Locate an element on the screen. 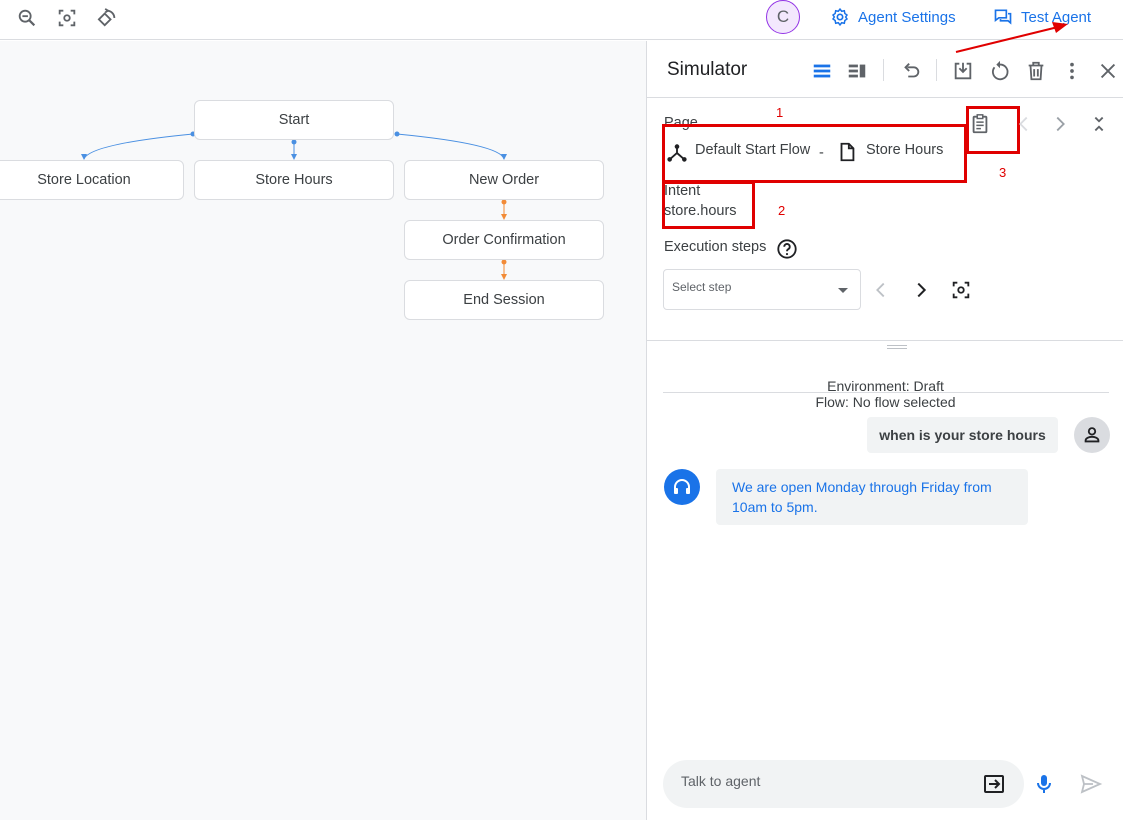  agent-settings-label: Agent Settings is located at coordinates (907, 17).